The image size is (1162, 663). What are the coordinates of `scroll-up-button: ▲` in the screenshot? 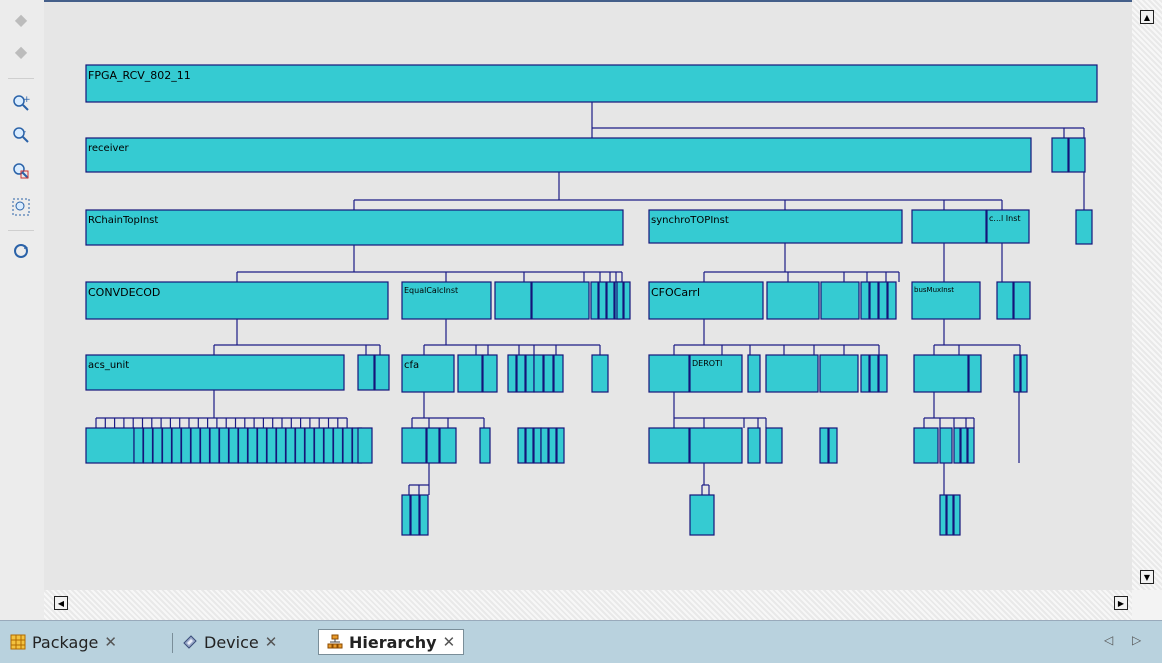 It's located at (1147, 17).